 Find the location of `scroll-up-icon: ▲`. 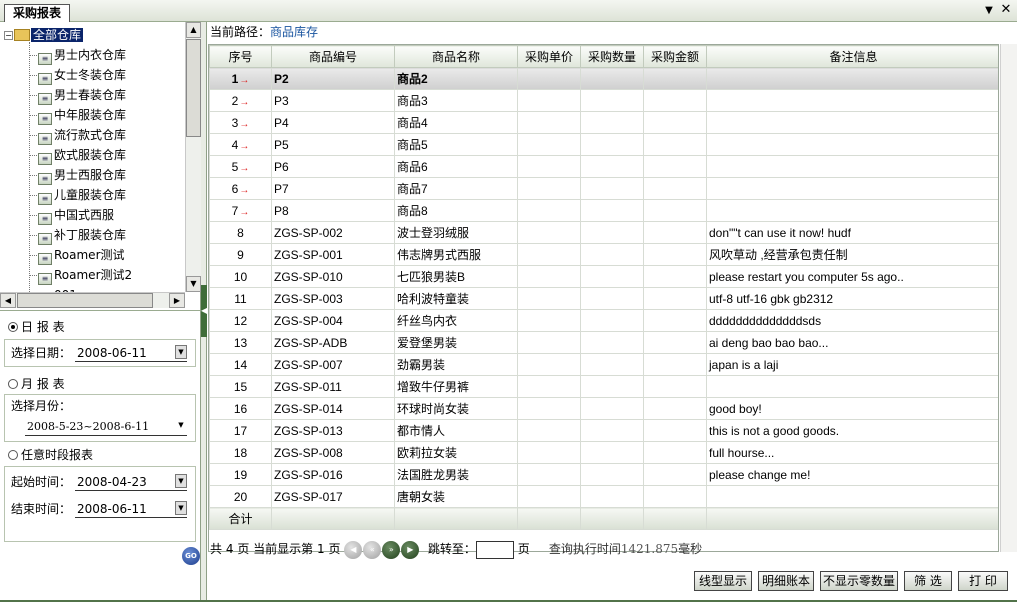

scroll-up-icon: ▲ is located at coordinates (193, 30).